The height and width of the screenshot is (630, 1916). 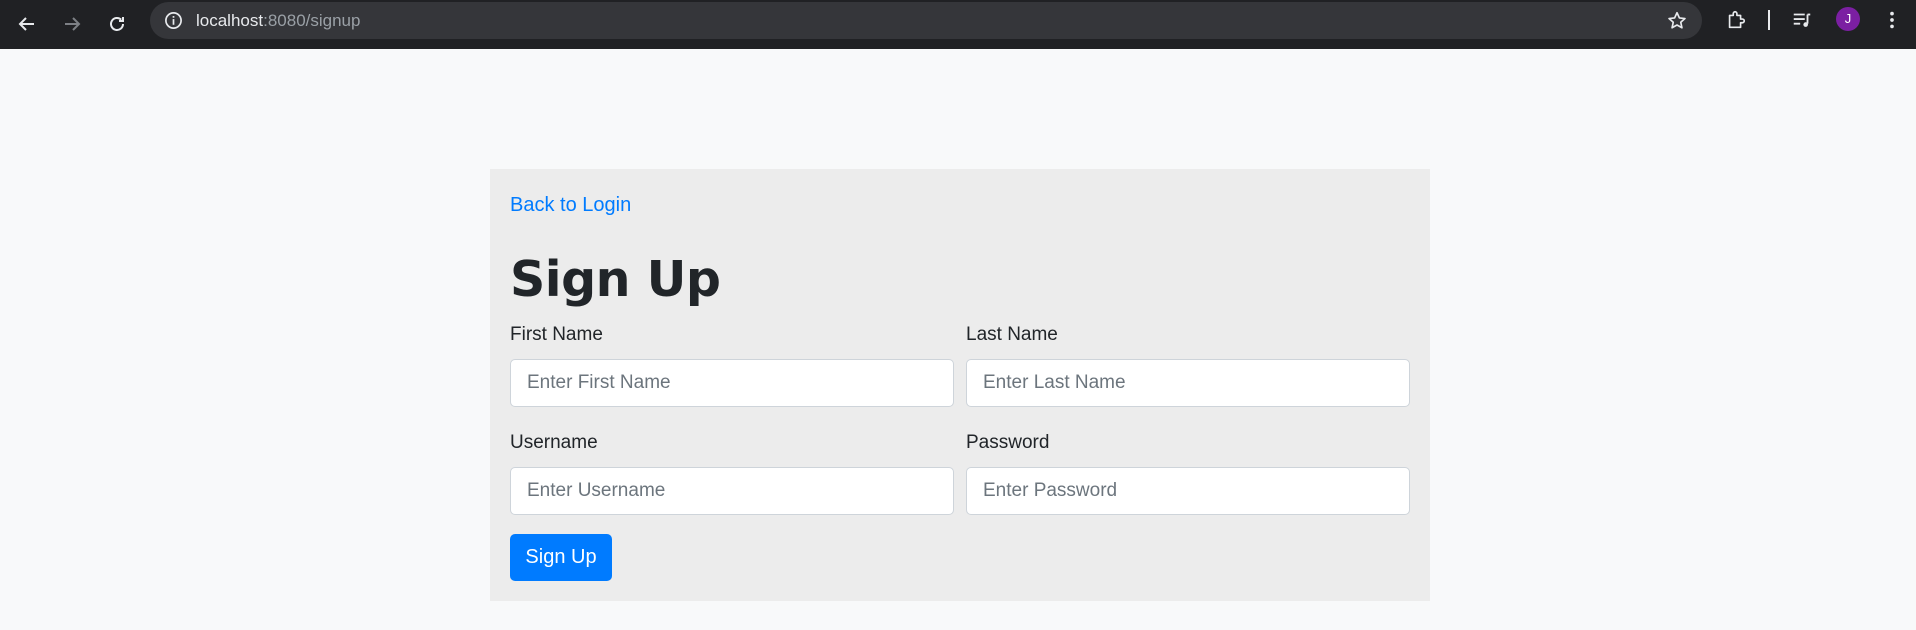 I want to click on first-name-label: First Name, so click(x=556, y=334).